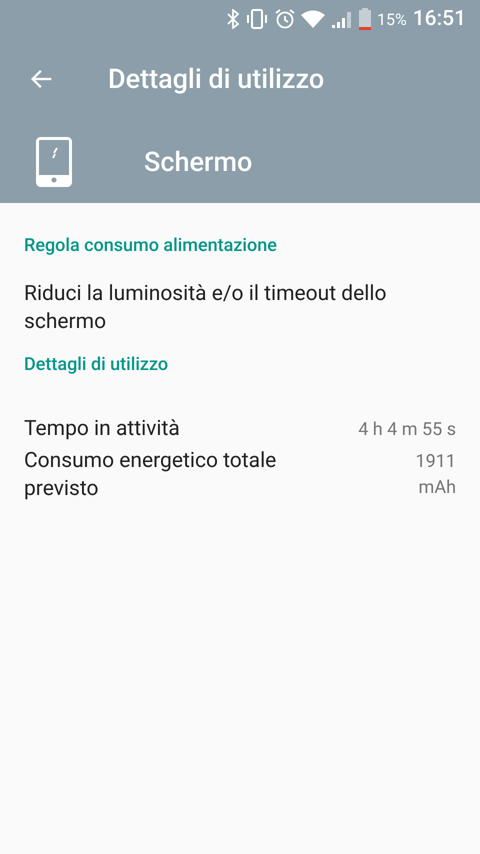  Describe the element at coordinates (407, 430) in the screenshot. I see `detail-value: 4 h 4 m 55 s` at that location.